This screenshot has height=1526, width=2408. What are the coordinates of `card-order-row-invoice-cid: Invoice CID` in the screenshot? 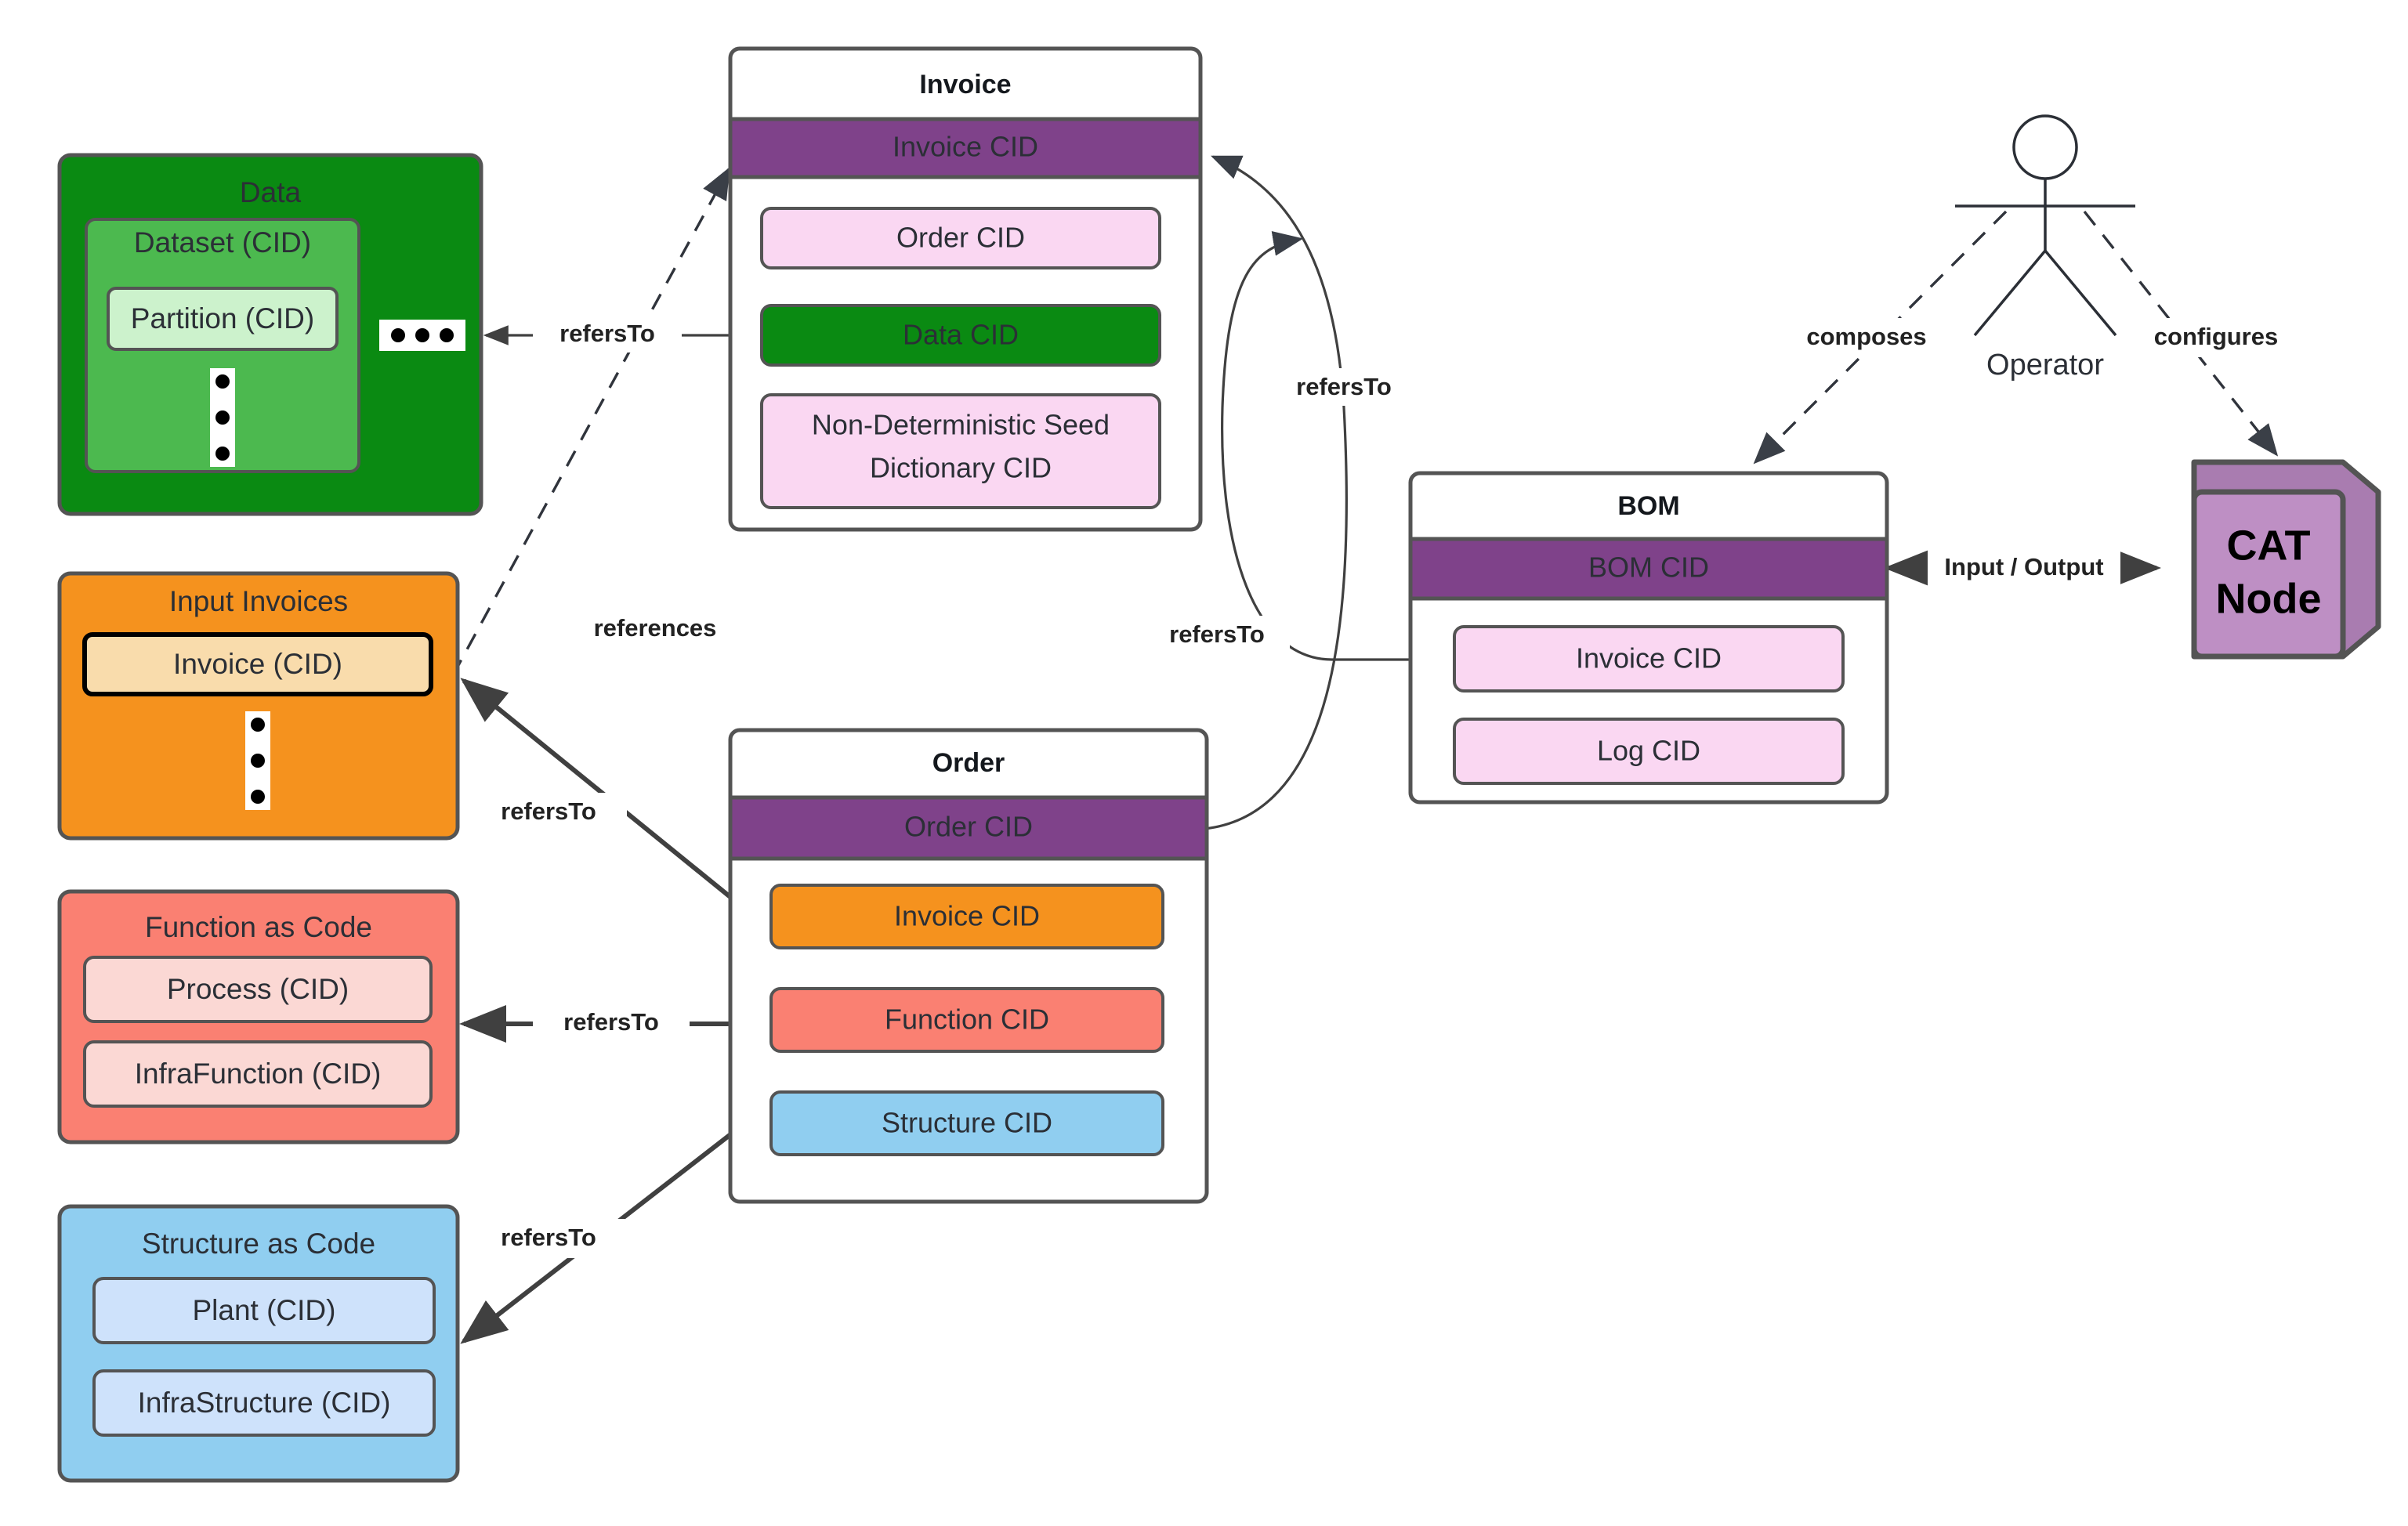 It's located at (967, 916).